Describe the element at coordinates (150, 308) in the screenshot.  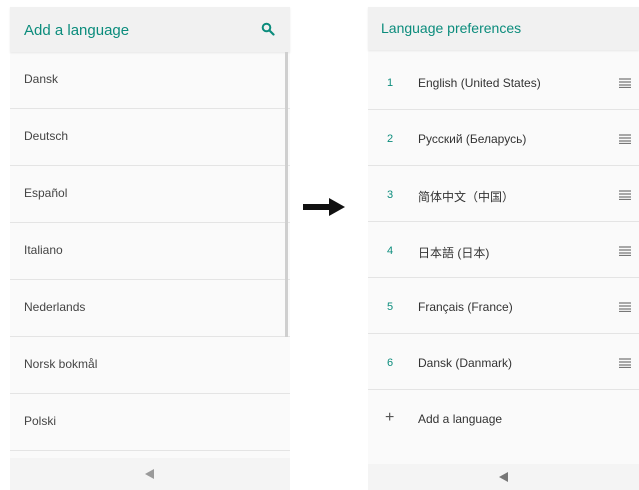
I see `list-item-nederlands: Nederlands` at that location.